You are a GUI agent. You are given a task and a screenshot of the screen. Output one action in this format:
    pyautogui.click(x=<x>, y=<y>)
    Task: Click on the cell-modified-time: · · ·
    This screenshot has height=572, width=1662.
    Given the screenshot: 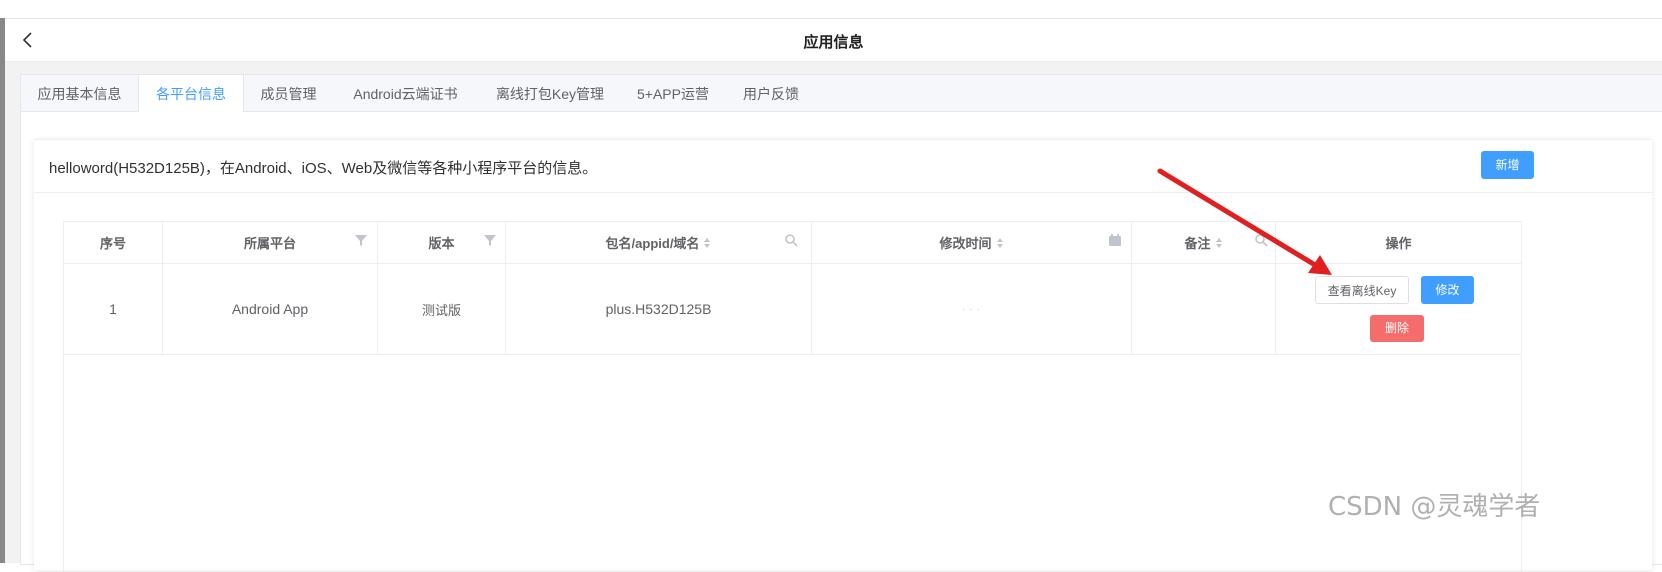 What is the action you would take?
    pyautogui.click(x=972, y=309)
    